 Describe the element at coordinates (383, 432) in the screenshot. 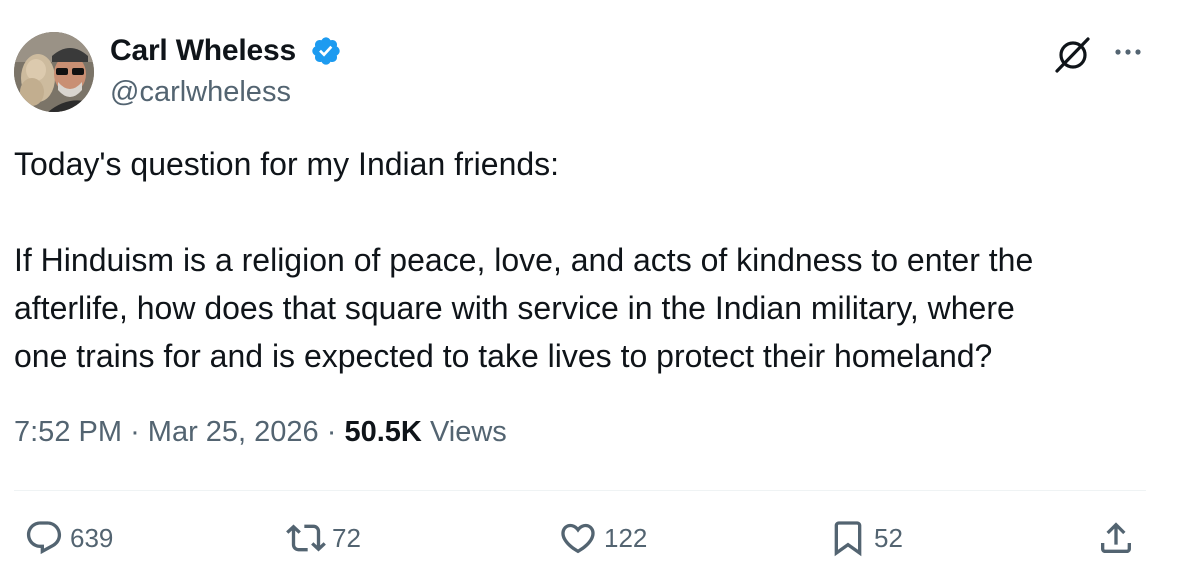

I see `views-count: 50.5K` at that location.